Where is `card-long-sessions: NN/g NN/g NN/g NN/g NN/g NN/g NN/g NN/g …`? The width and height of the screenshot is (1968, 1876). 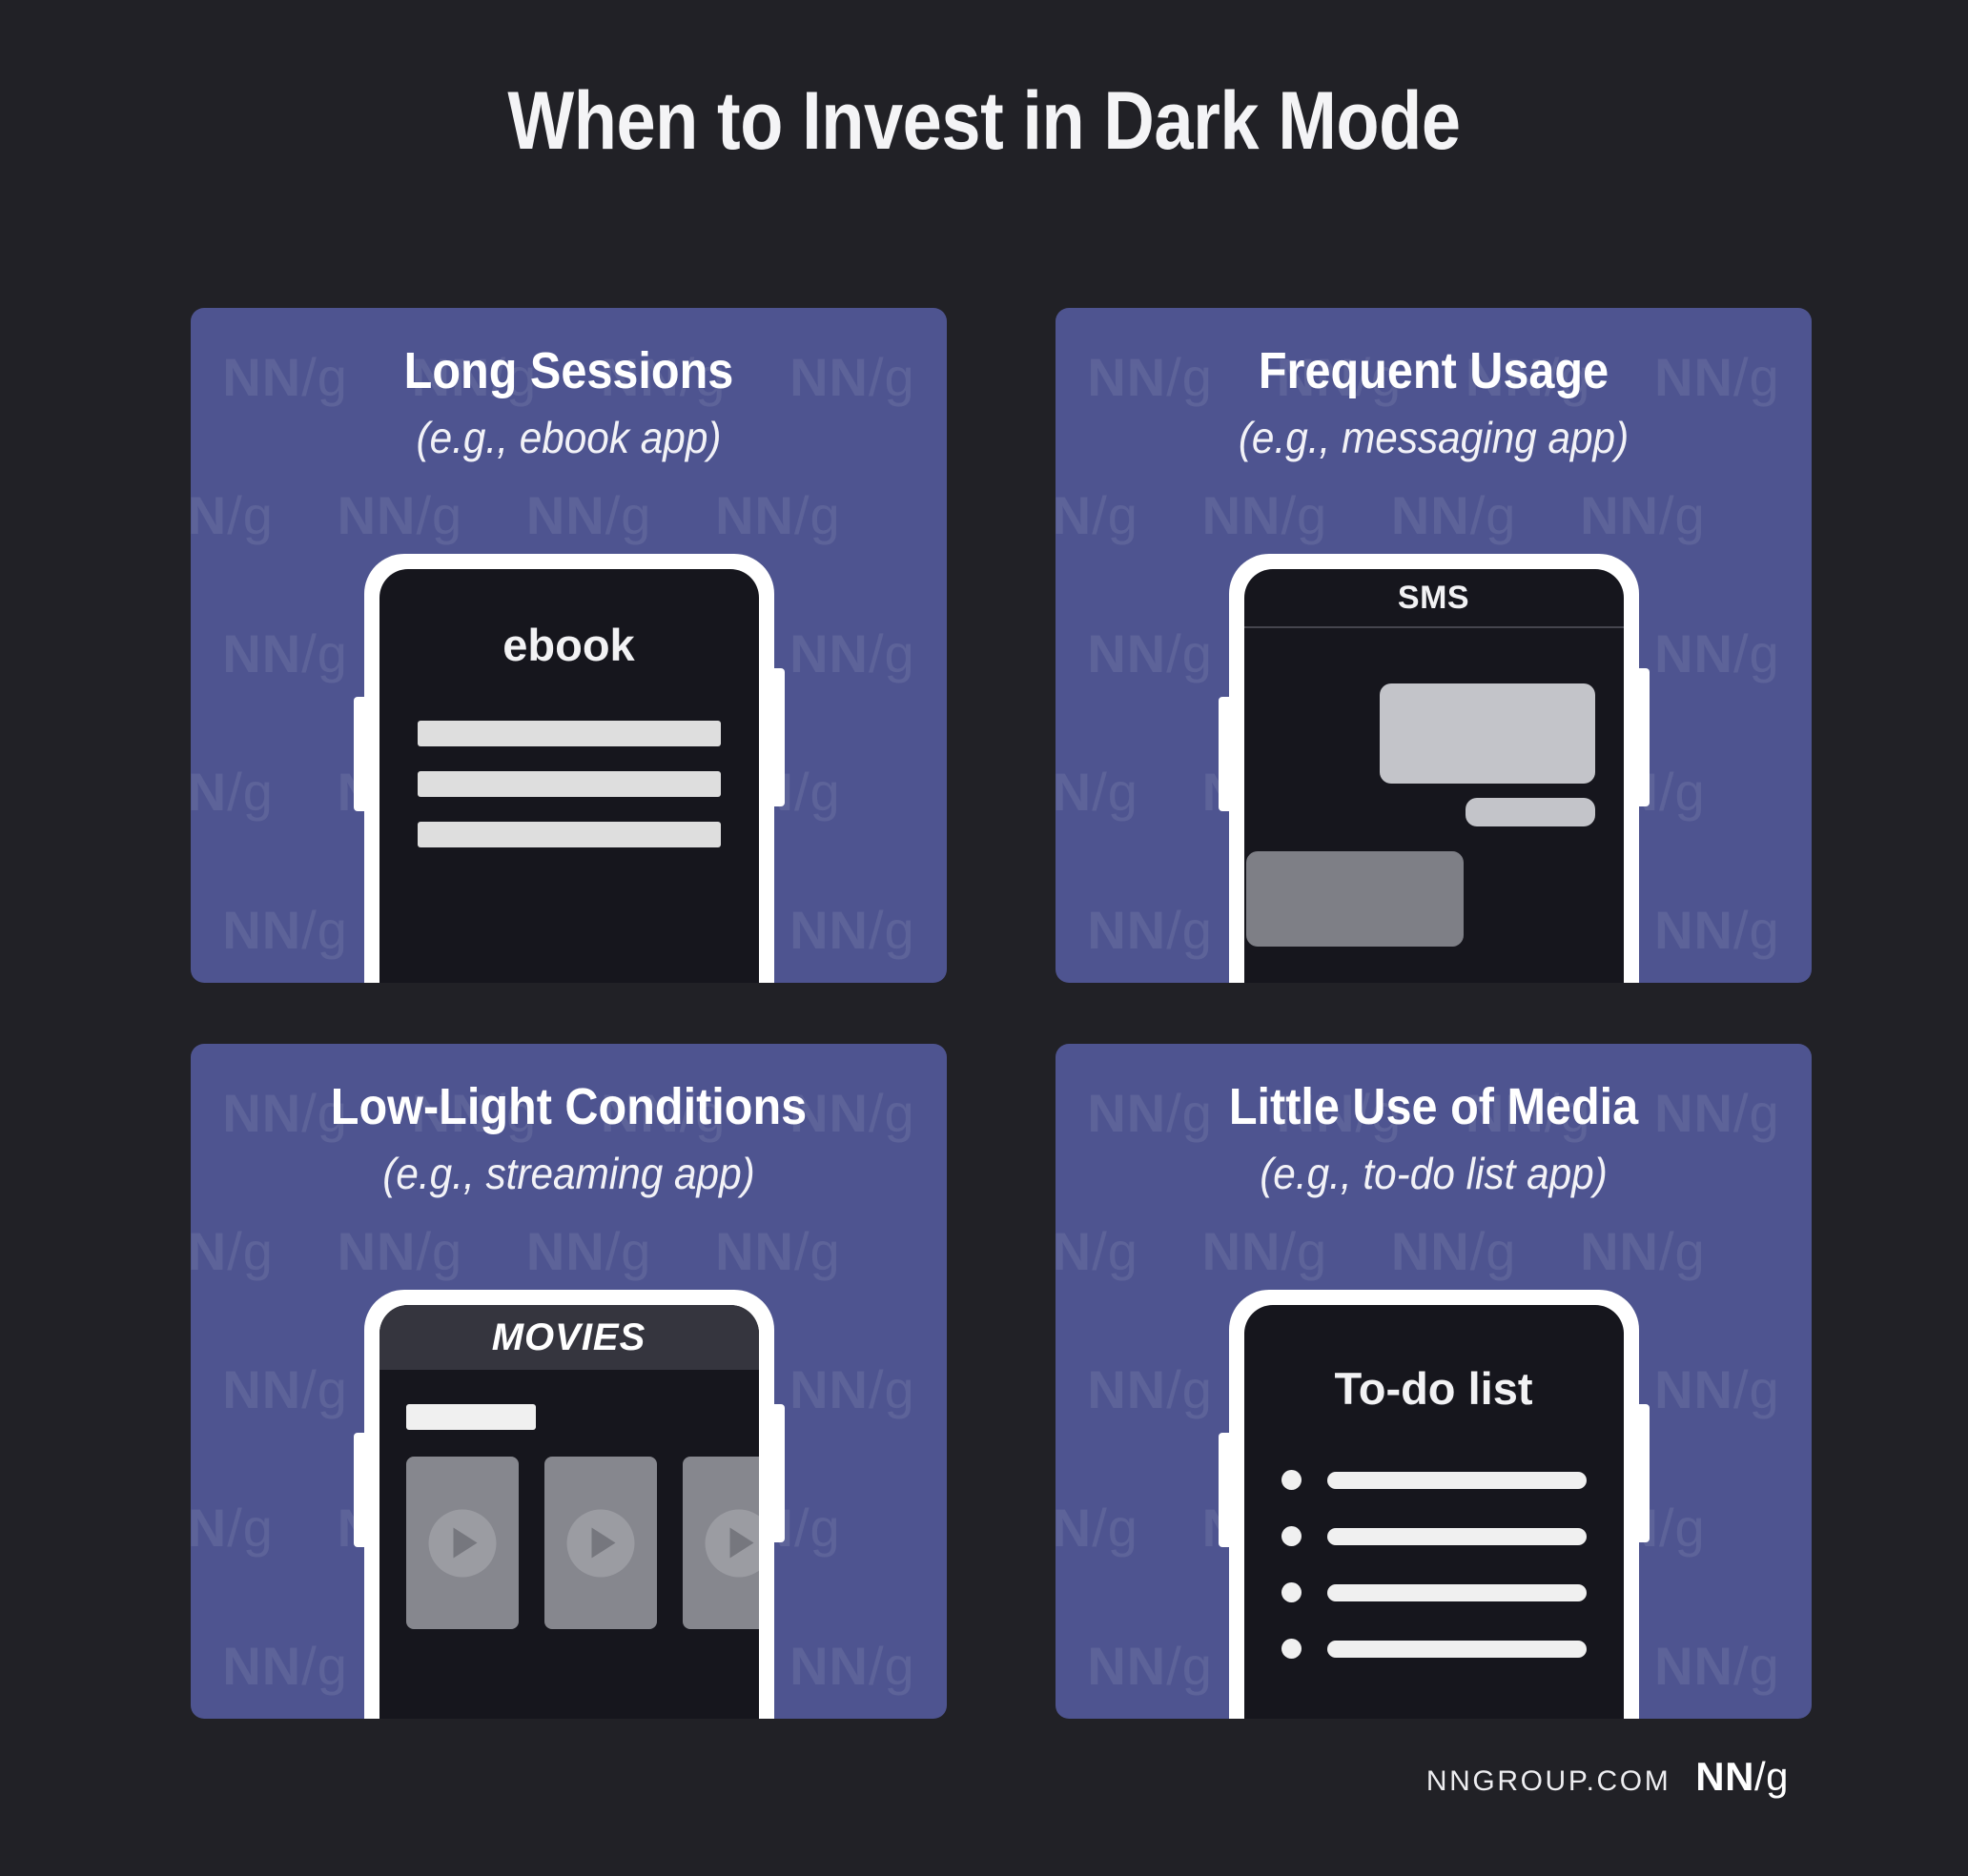
card-long-sessions: NN/g NN/g NN/g NN/g NN/g NN/g NN/g NN/g … is located at coordinates (569, 645).